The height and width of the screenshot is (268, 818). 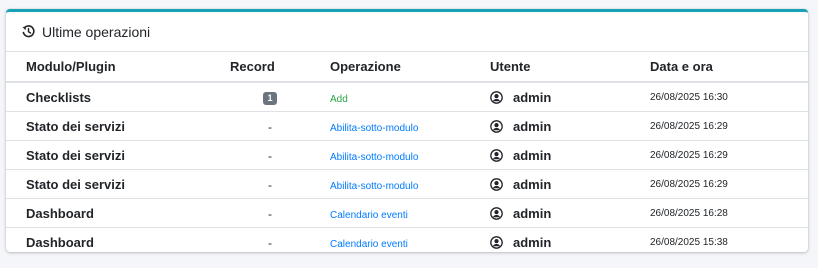 What do you see at coordinates (407, 32) in the screenshot?
I see `card-header: Ultime operazioni` at bounding box center [407, 32].